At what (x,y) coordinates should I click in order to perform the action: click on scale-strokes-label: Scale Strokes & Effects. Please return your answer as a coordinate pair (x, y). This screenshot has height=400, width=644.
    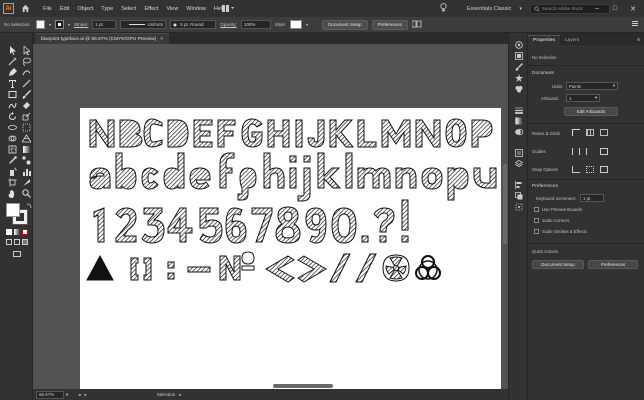
    Looking at the image, I should click on (564, 231).